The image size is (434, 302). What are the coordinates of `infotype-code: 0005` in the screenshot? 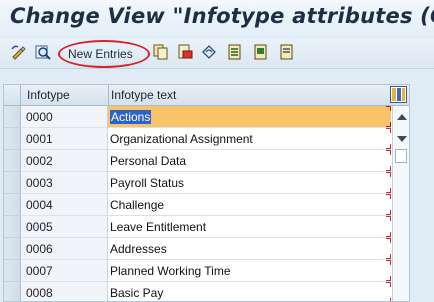 It's located at (39, 227).